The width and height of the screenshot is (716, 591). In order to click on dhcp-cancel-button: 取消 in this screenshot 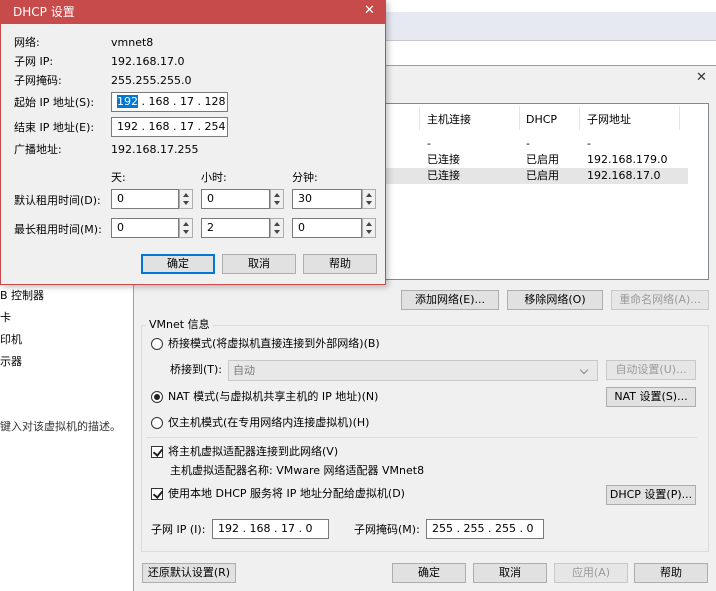, I will do `click(259, 264)`.